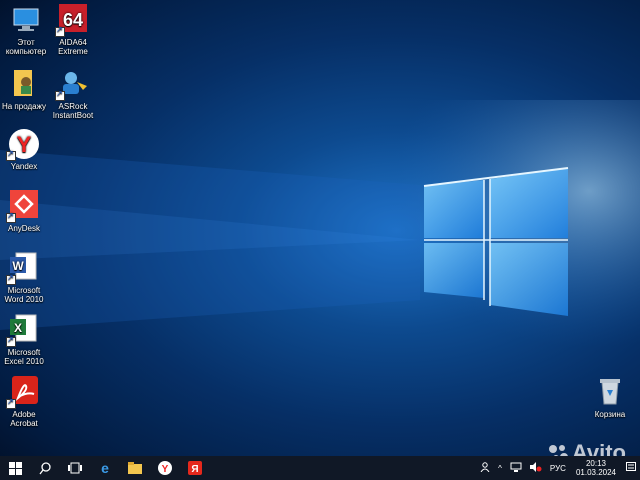 The height and width of the screenshot is (480, 640). I want to click on taskbar: e Y Я ^ РУС 20:13 01.03.2024, so click(320, 468).